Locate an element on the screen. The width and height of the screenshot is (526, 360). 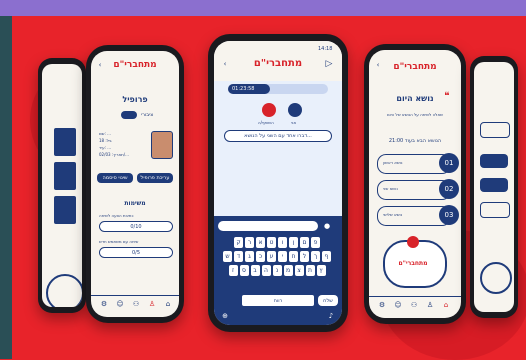
topic-text: נושא ראשון is located at coordinates (393, 162).